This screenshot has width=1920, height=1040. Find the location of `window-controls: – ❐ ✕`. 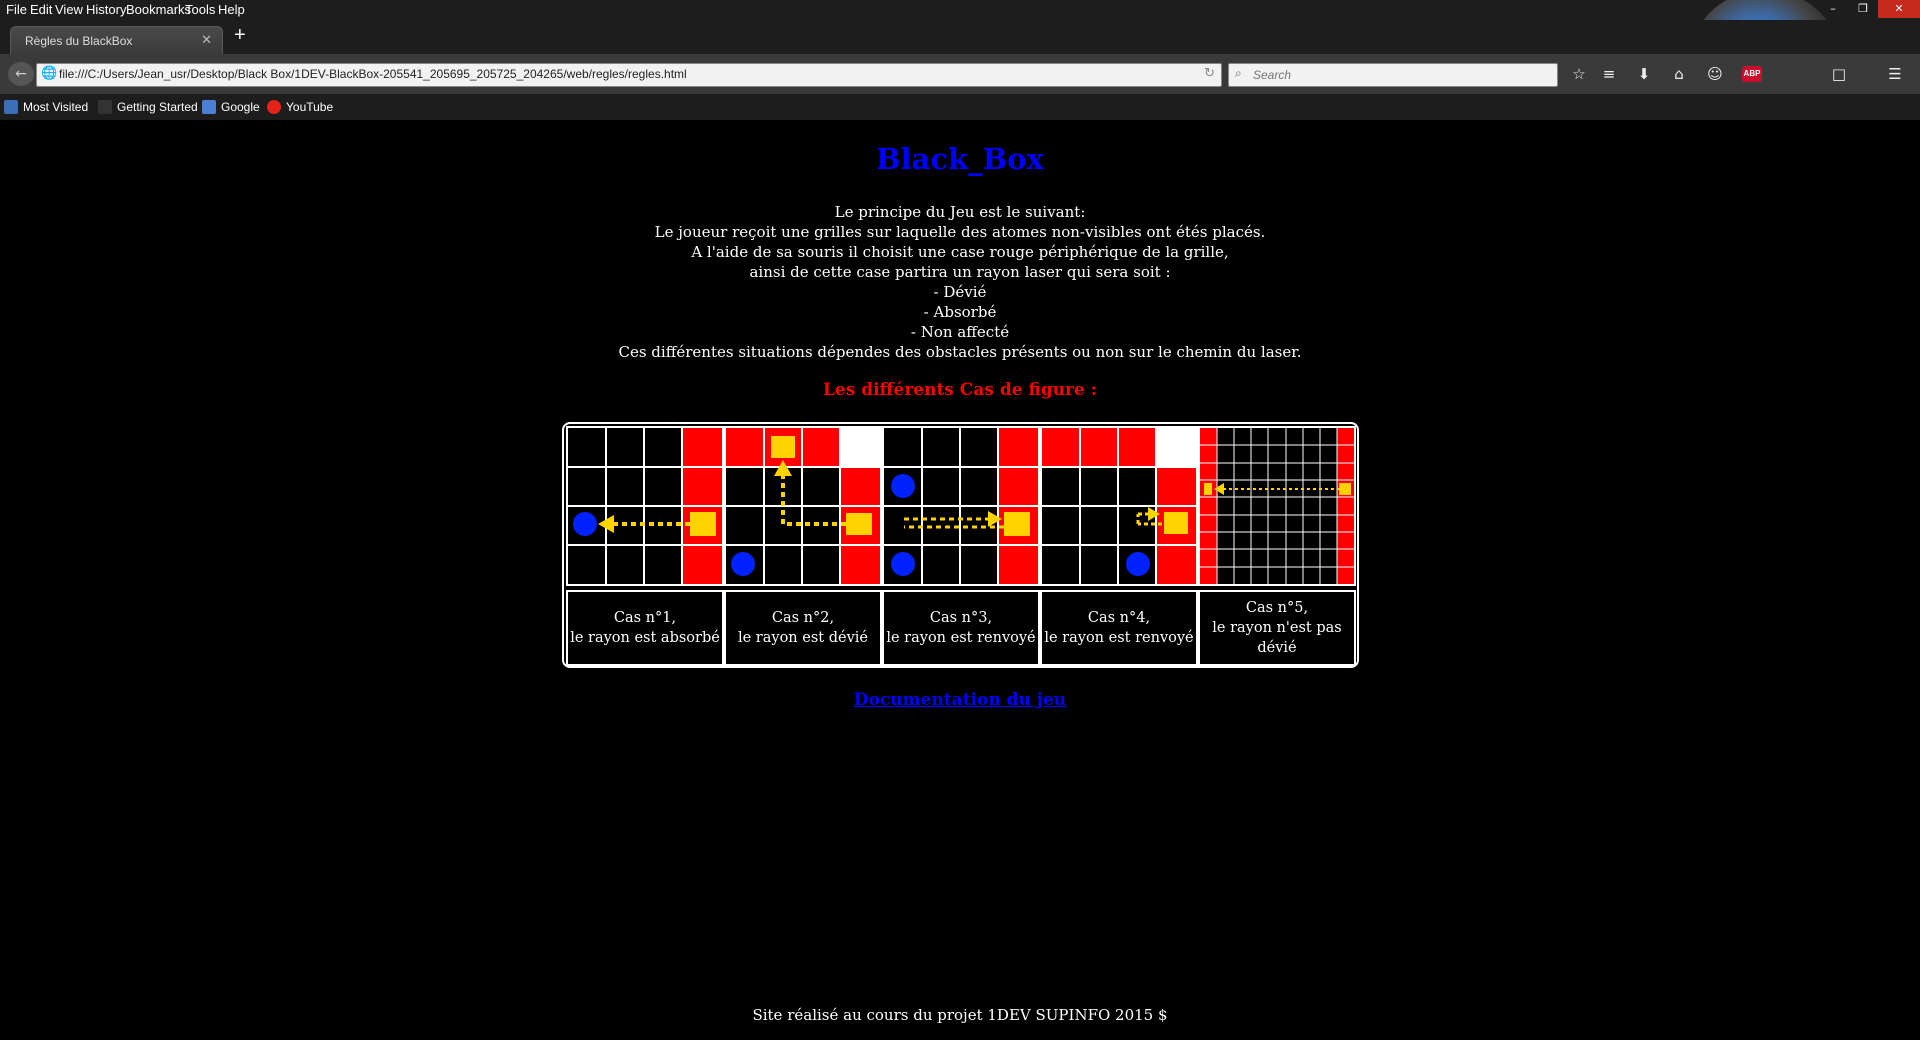

window-controls: – ❐ ✕ is located at coordinates (1869, 10).